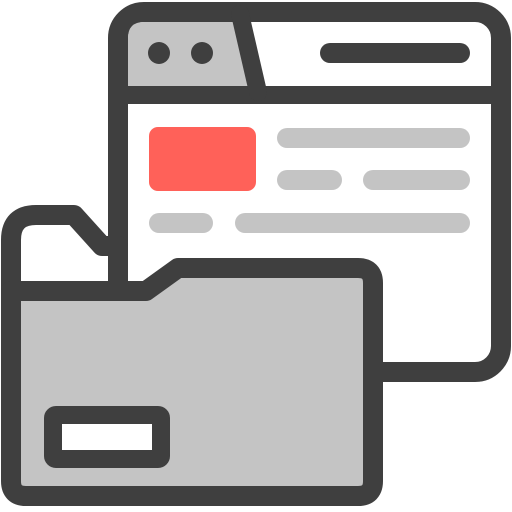 The width and height of the screenshot is (512, 512). Describe the element at coordinates (202, 159) in the screenshot. I see `content-accent-block` at that location.